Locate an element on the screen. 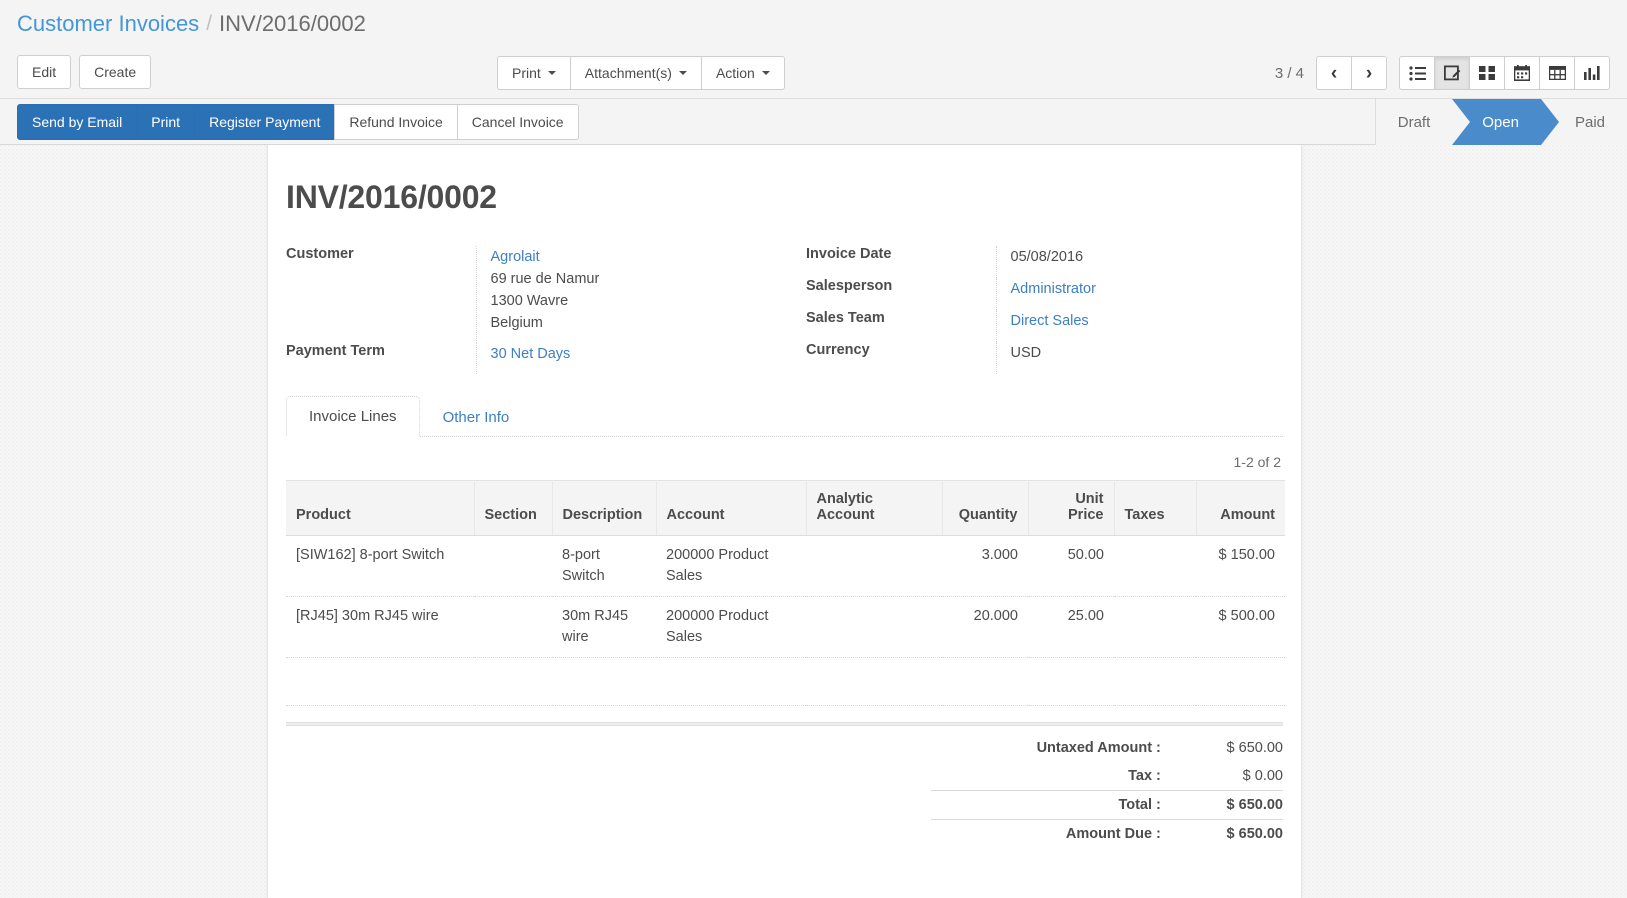  column-header-description: Description is located at coordinates (604, 508).